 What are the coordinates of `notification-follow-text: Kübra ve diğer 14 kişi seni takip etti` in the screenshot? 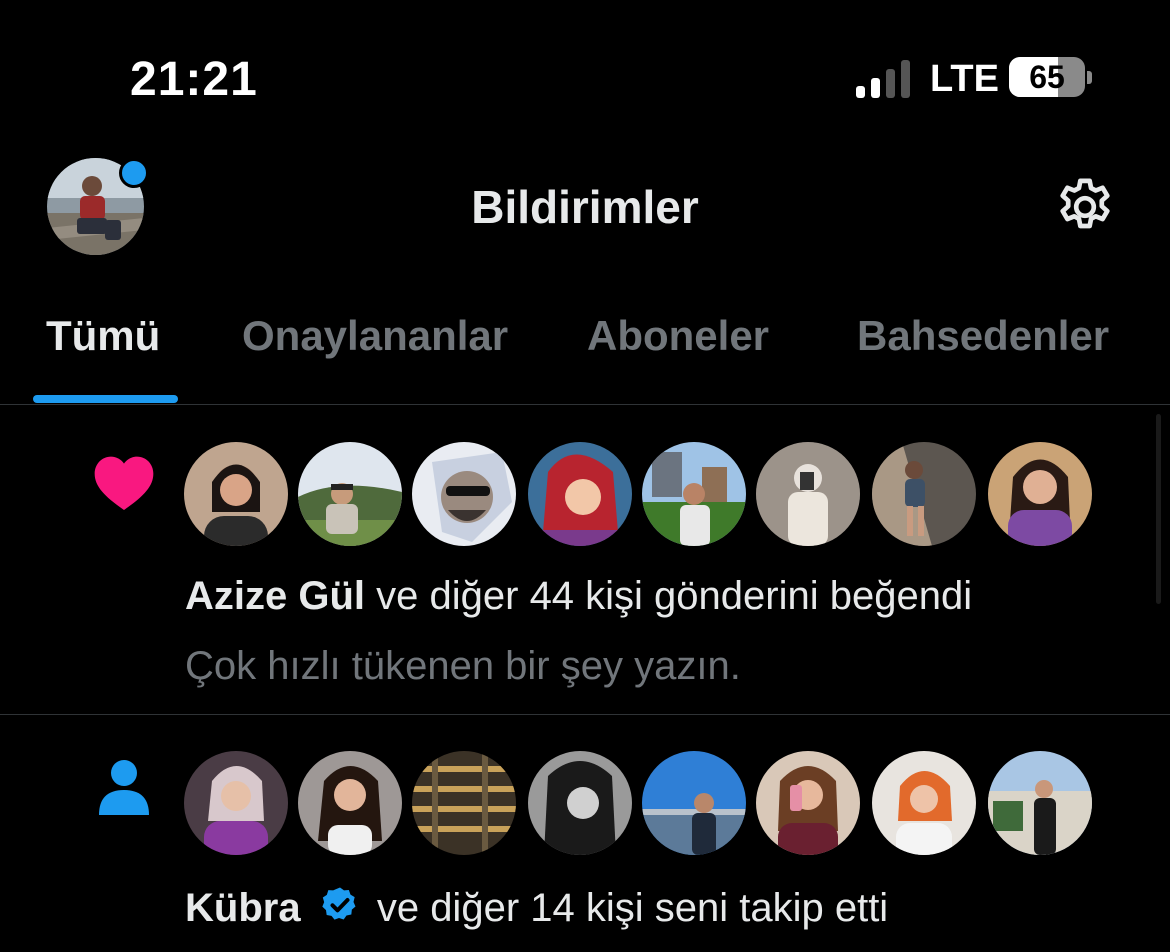 It's located at (536, 910).